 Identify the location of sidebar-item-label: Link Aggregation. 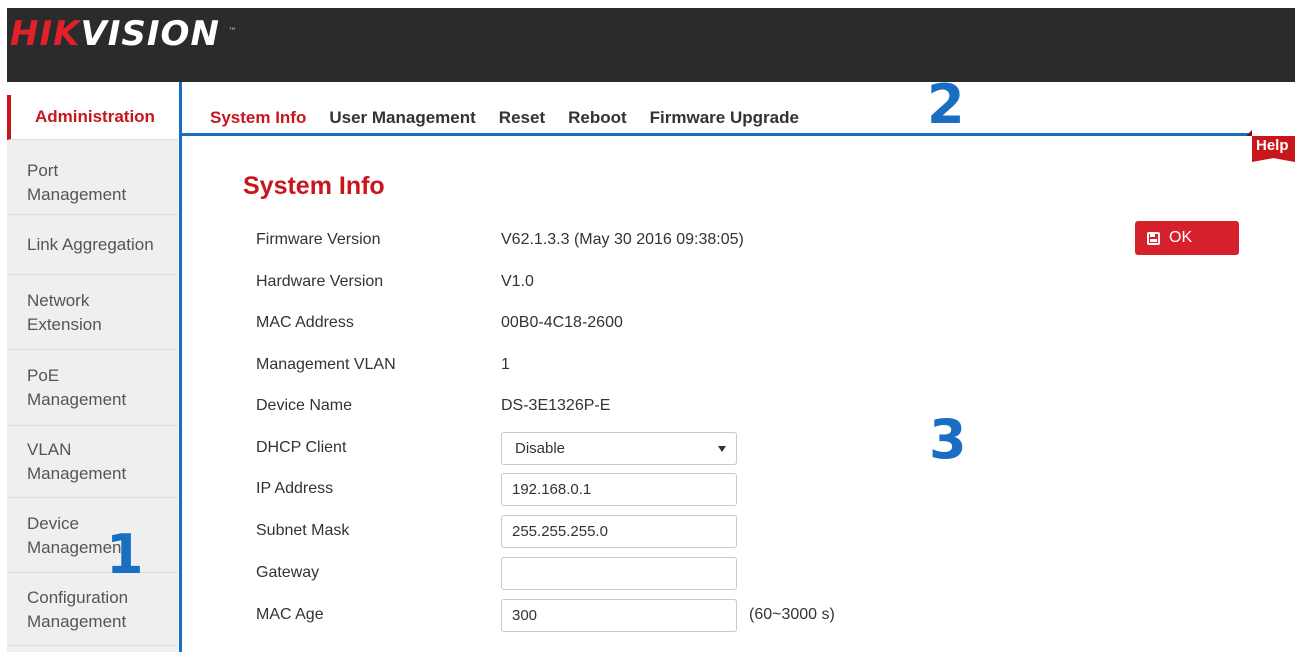
(90, 244).